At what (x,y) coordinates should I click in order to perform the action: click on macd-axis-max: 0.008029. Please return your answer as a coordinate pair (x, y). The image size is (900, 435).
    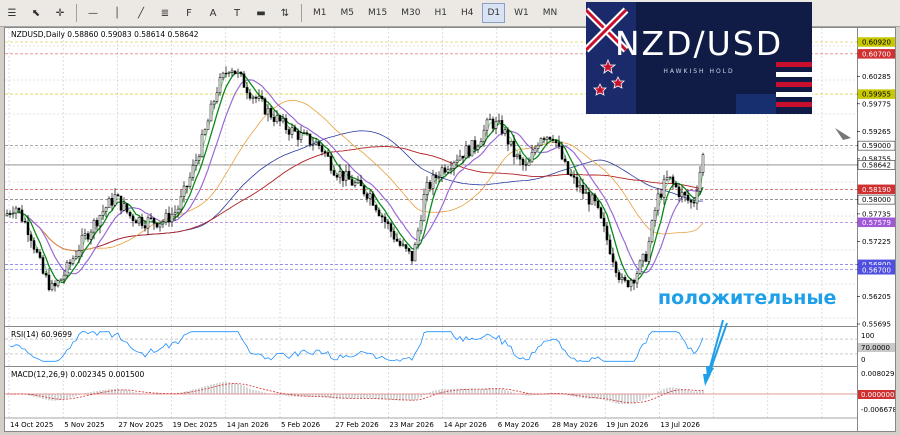
    Looking at the image, I should click on (877, 374).